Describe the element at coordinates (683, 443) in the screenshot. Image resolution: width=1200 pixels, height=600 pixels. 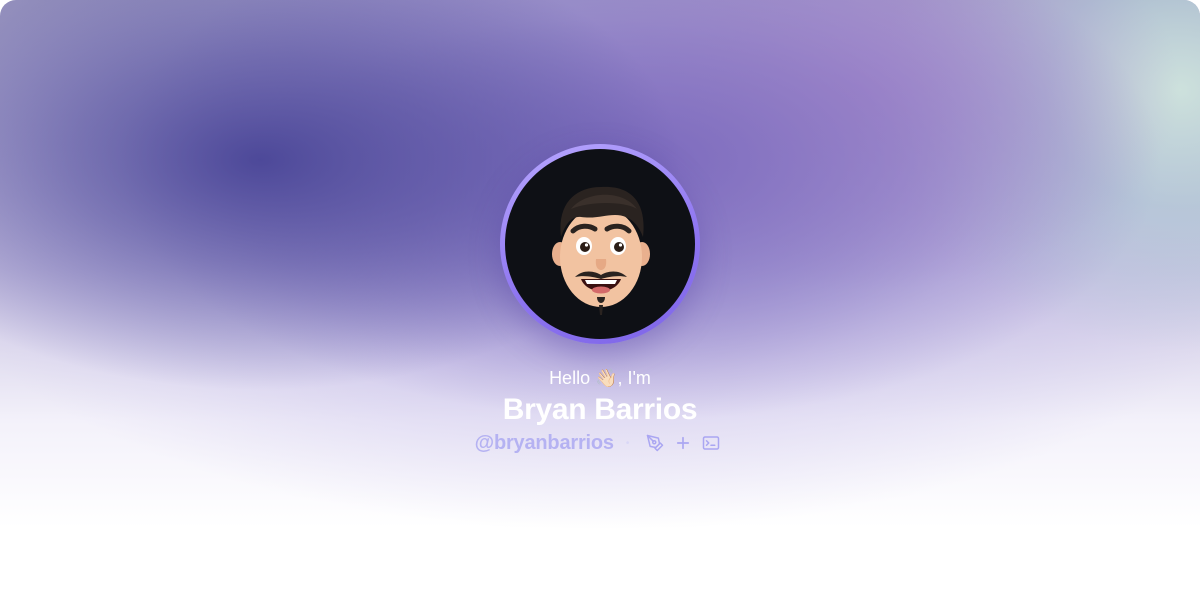
I see `plus-icon` at that location.